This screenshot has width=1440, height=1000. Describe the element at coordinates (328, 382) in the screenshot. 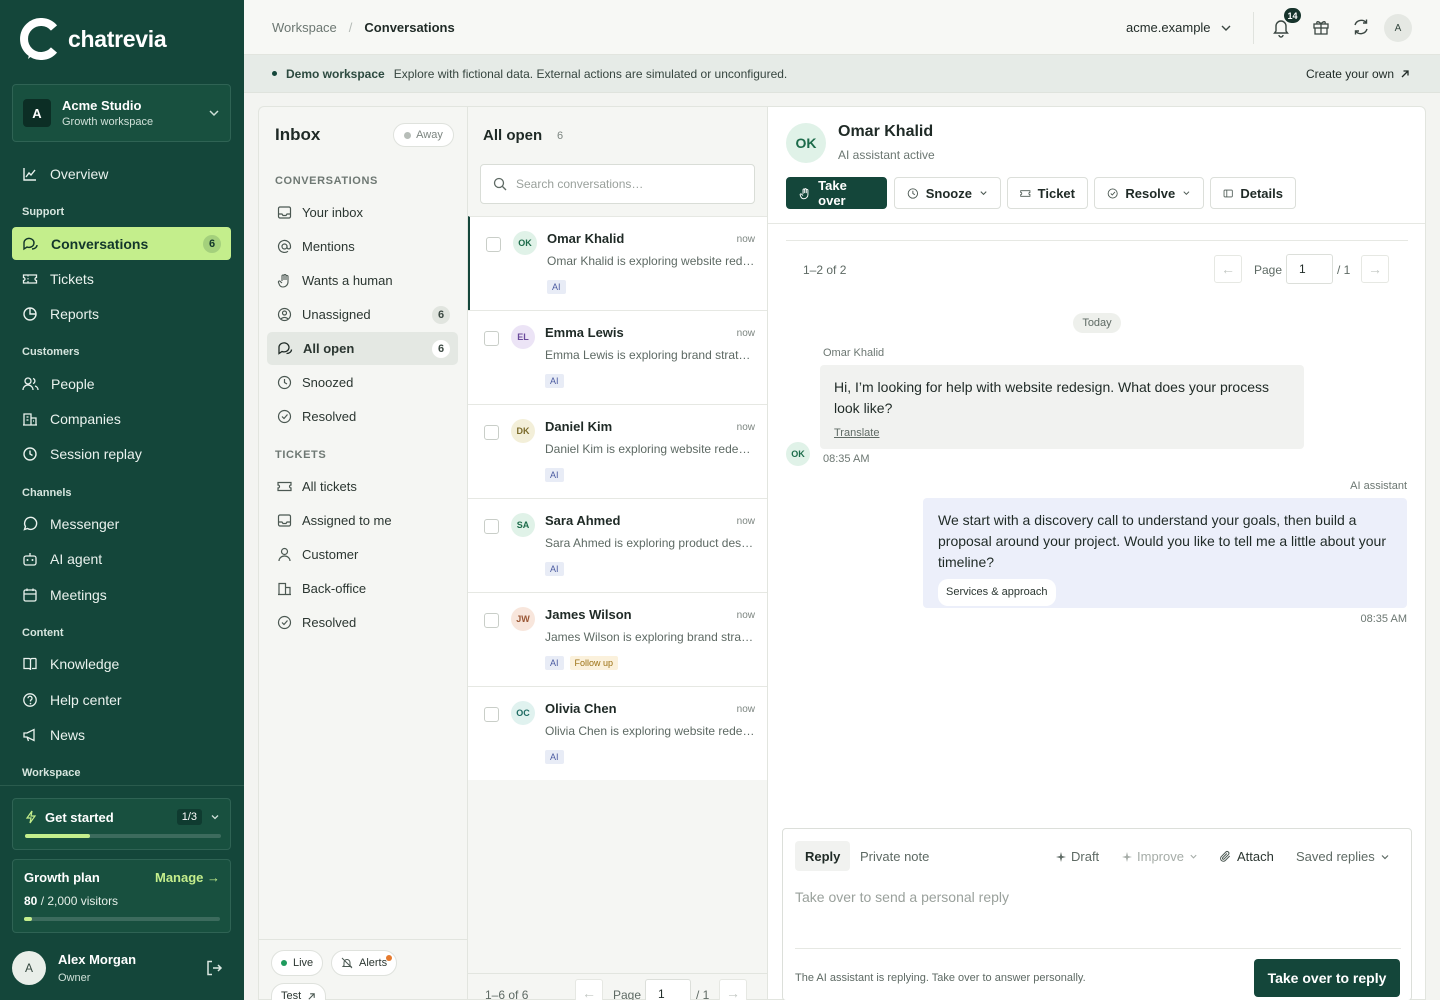

I see `inbox-label: Snoozed` at that location.